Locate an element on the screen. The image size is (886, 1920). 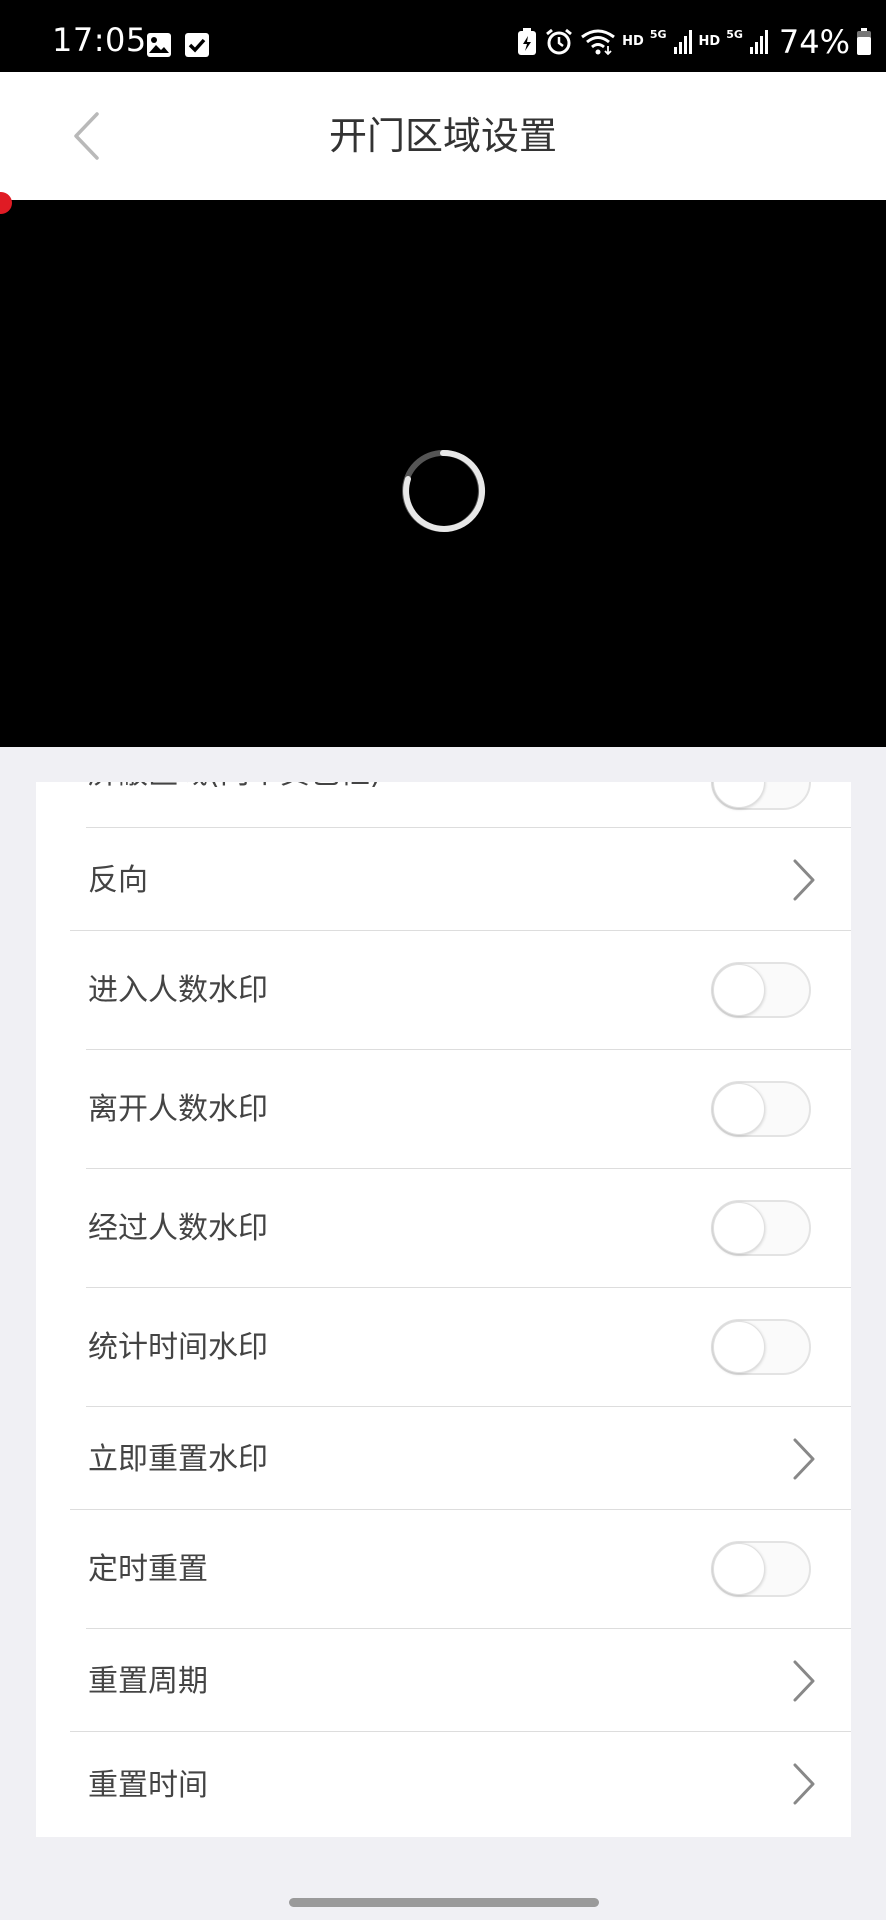
setting-label: 定时重置 is located at coordinates (148, 1569).